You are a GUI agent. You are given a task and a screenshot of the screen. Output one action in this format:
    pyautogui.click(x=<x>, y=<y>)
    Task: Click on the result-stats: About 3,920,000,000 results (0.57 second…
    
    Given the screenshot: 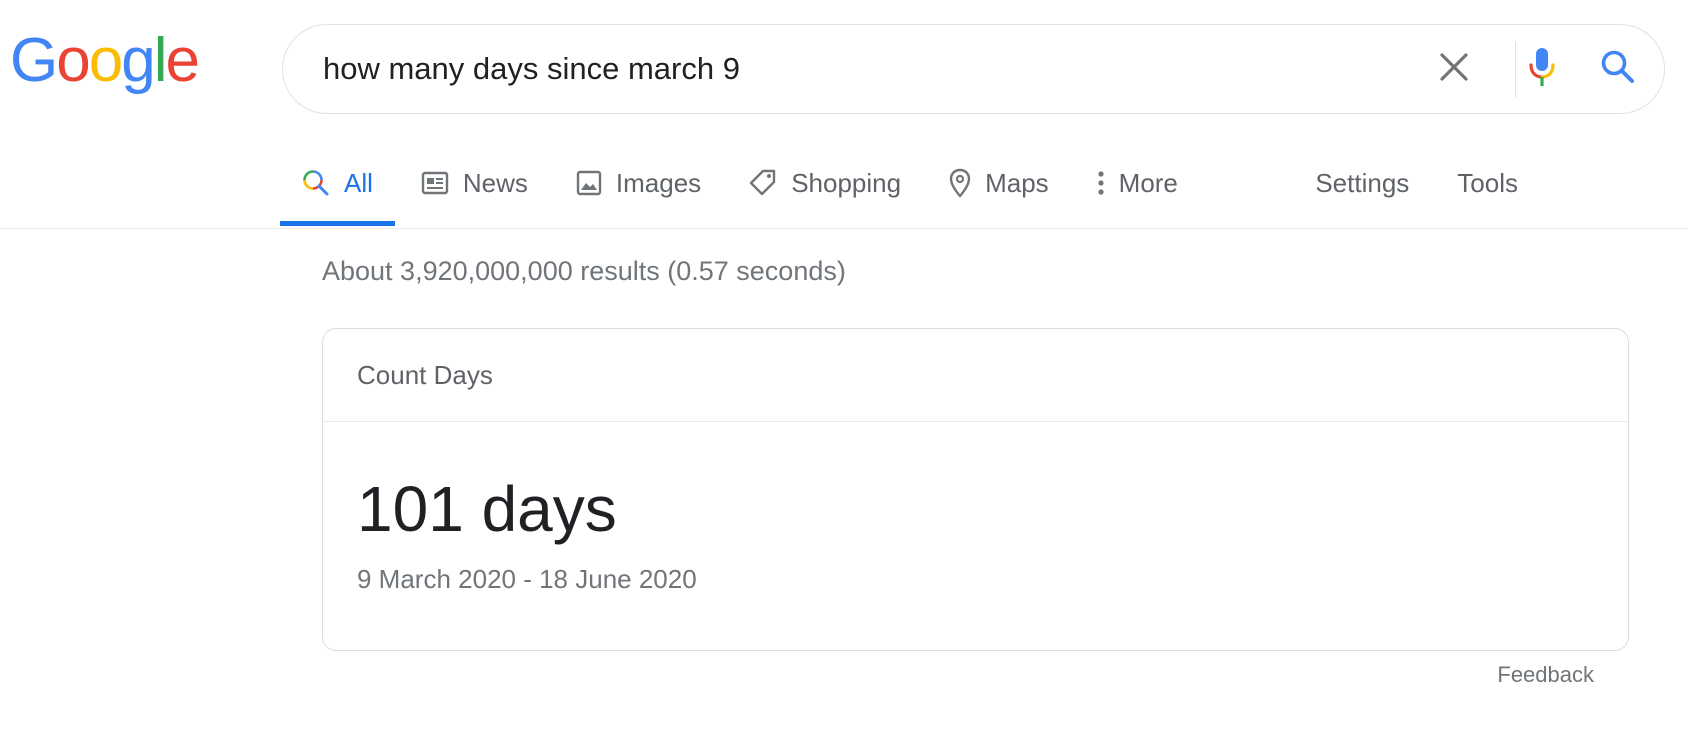 What is the action you would take?
    pyautogui.click(x=584, y=271)
    